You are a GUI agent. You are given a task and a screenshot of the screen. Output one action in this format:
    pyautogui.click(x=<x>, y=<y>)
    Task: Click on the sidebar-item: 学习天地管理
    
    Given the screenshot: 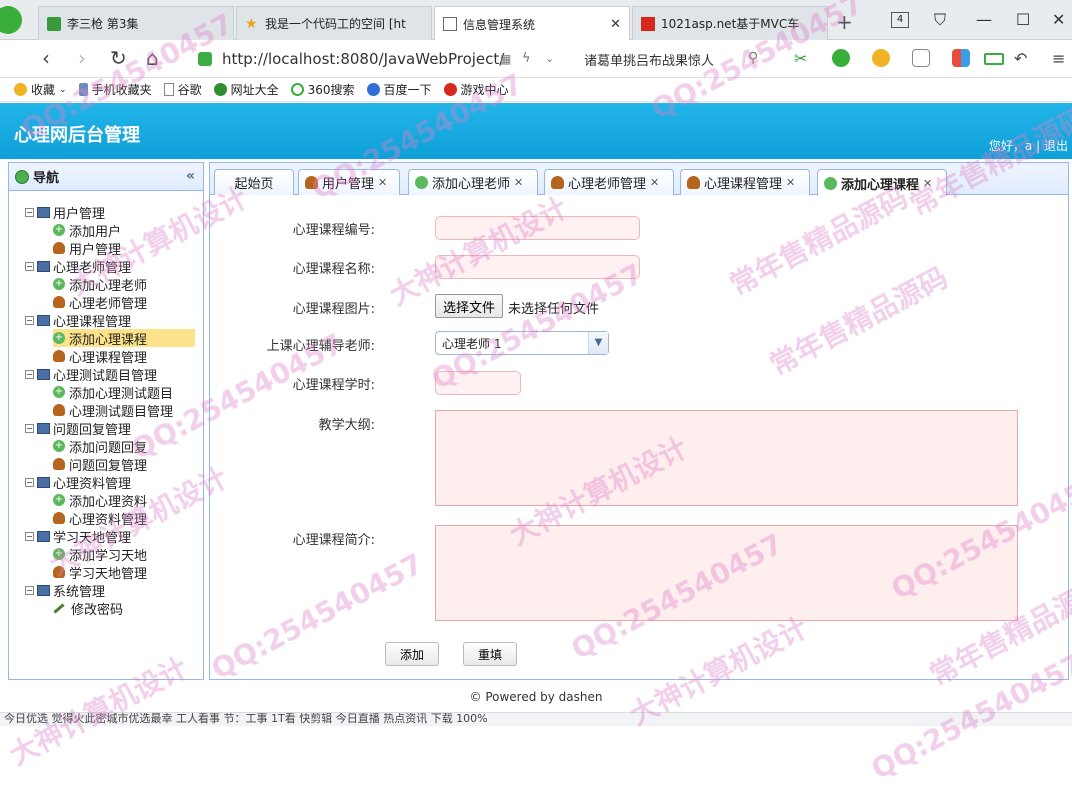 What is the action you would take?
    pyautogui.click(x=100, y=572)
    